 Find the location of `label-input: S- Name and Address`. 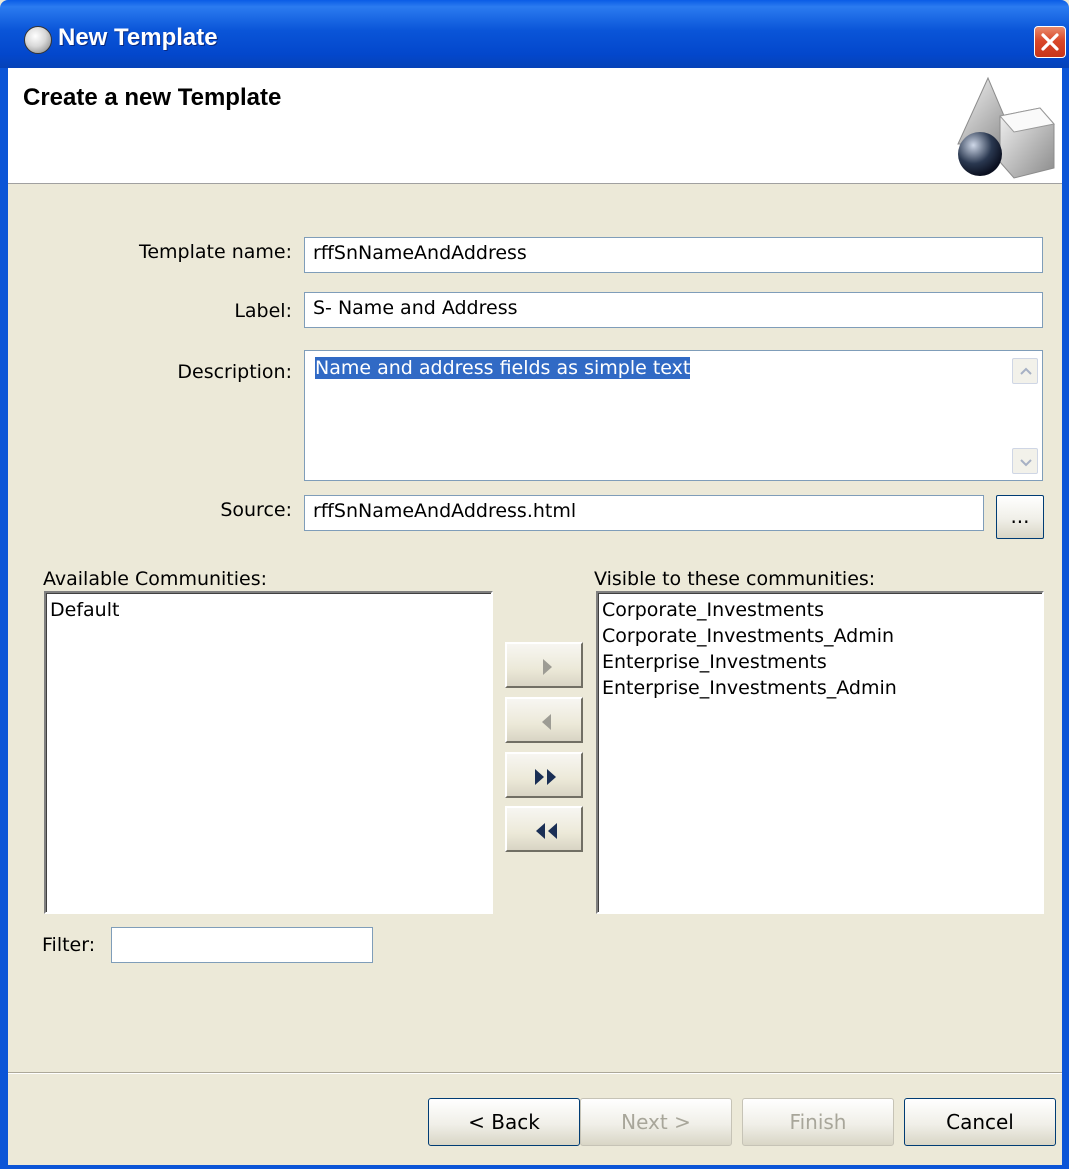

label-input: S- Name and Address is located at coordinates (673, 310).